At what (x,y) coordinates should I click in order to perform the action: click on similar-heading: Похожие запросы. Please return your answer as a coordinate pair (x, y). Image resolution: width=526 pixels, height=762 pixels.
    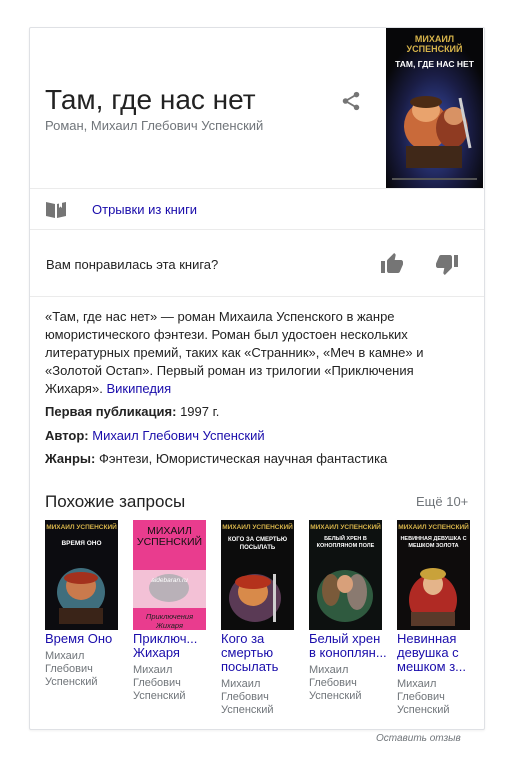
    Looking at the image, I should click on (115, 501).